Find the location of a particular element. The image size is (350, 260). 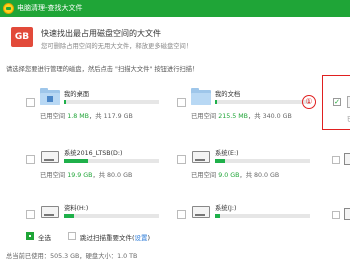

window-title: 电脑清理-查找大文件 is located at coordinates (50, 8).